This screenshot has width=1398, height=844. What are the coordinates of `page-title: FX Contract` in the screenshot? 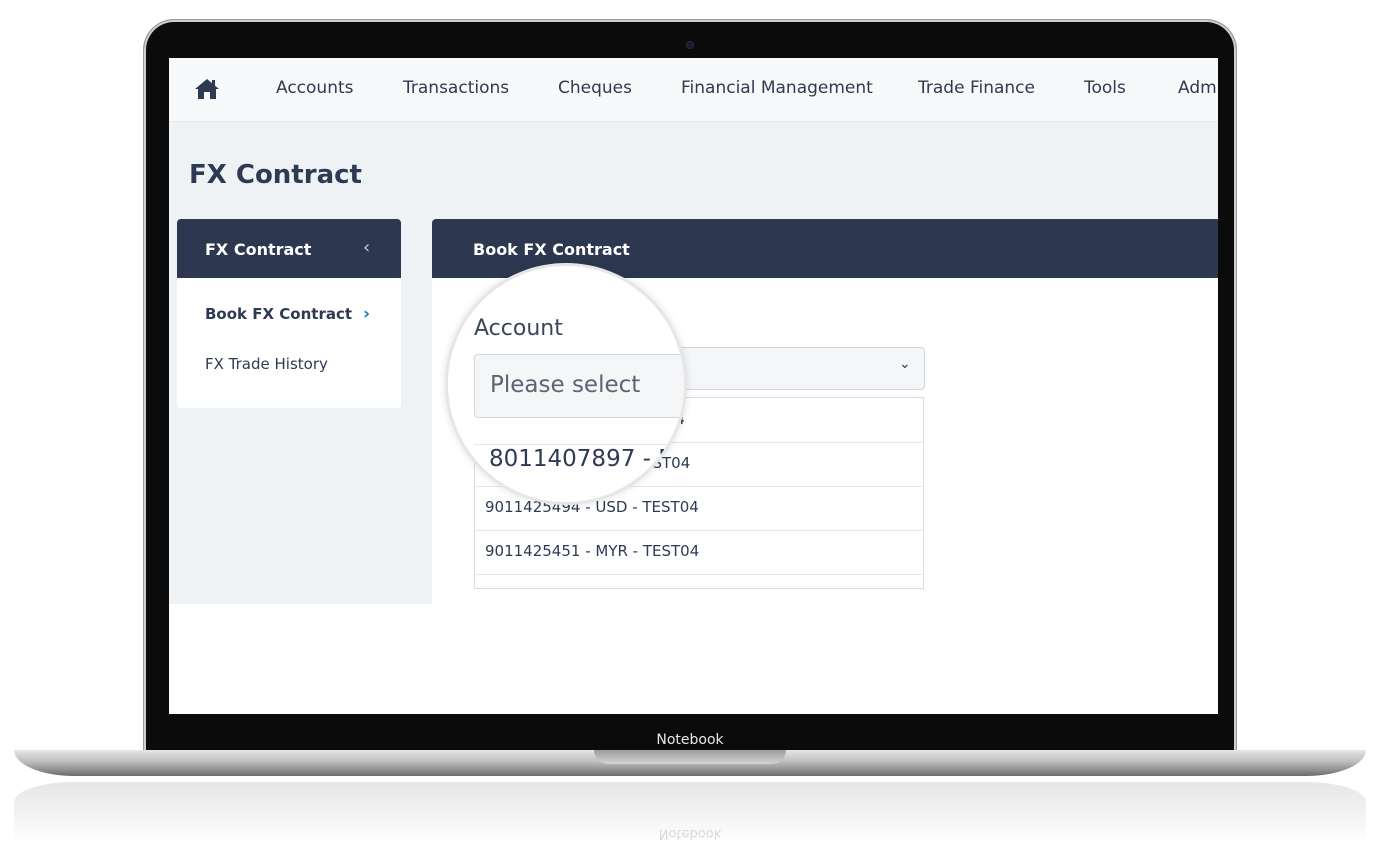 It's located at (275, 175).